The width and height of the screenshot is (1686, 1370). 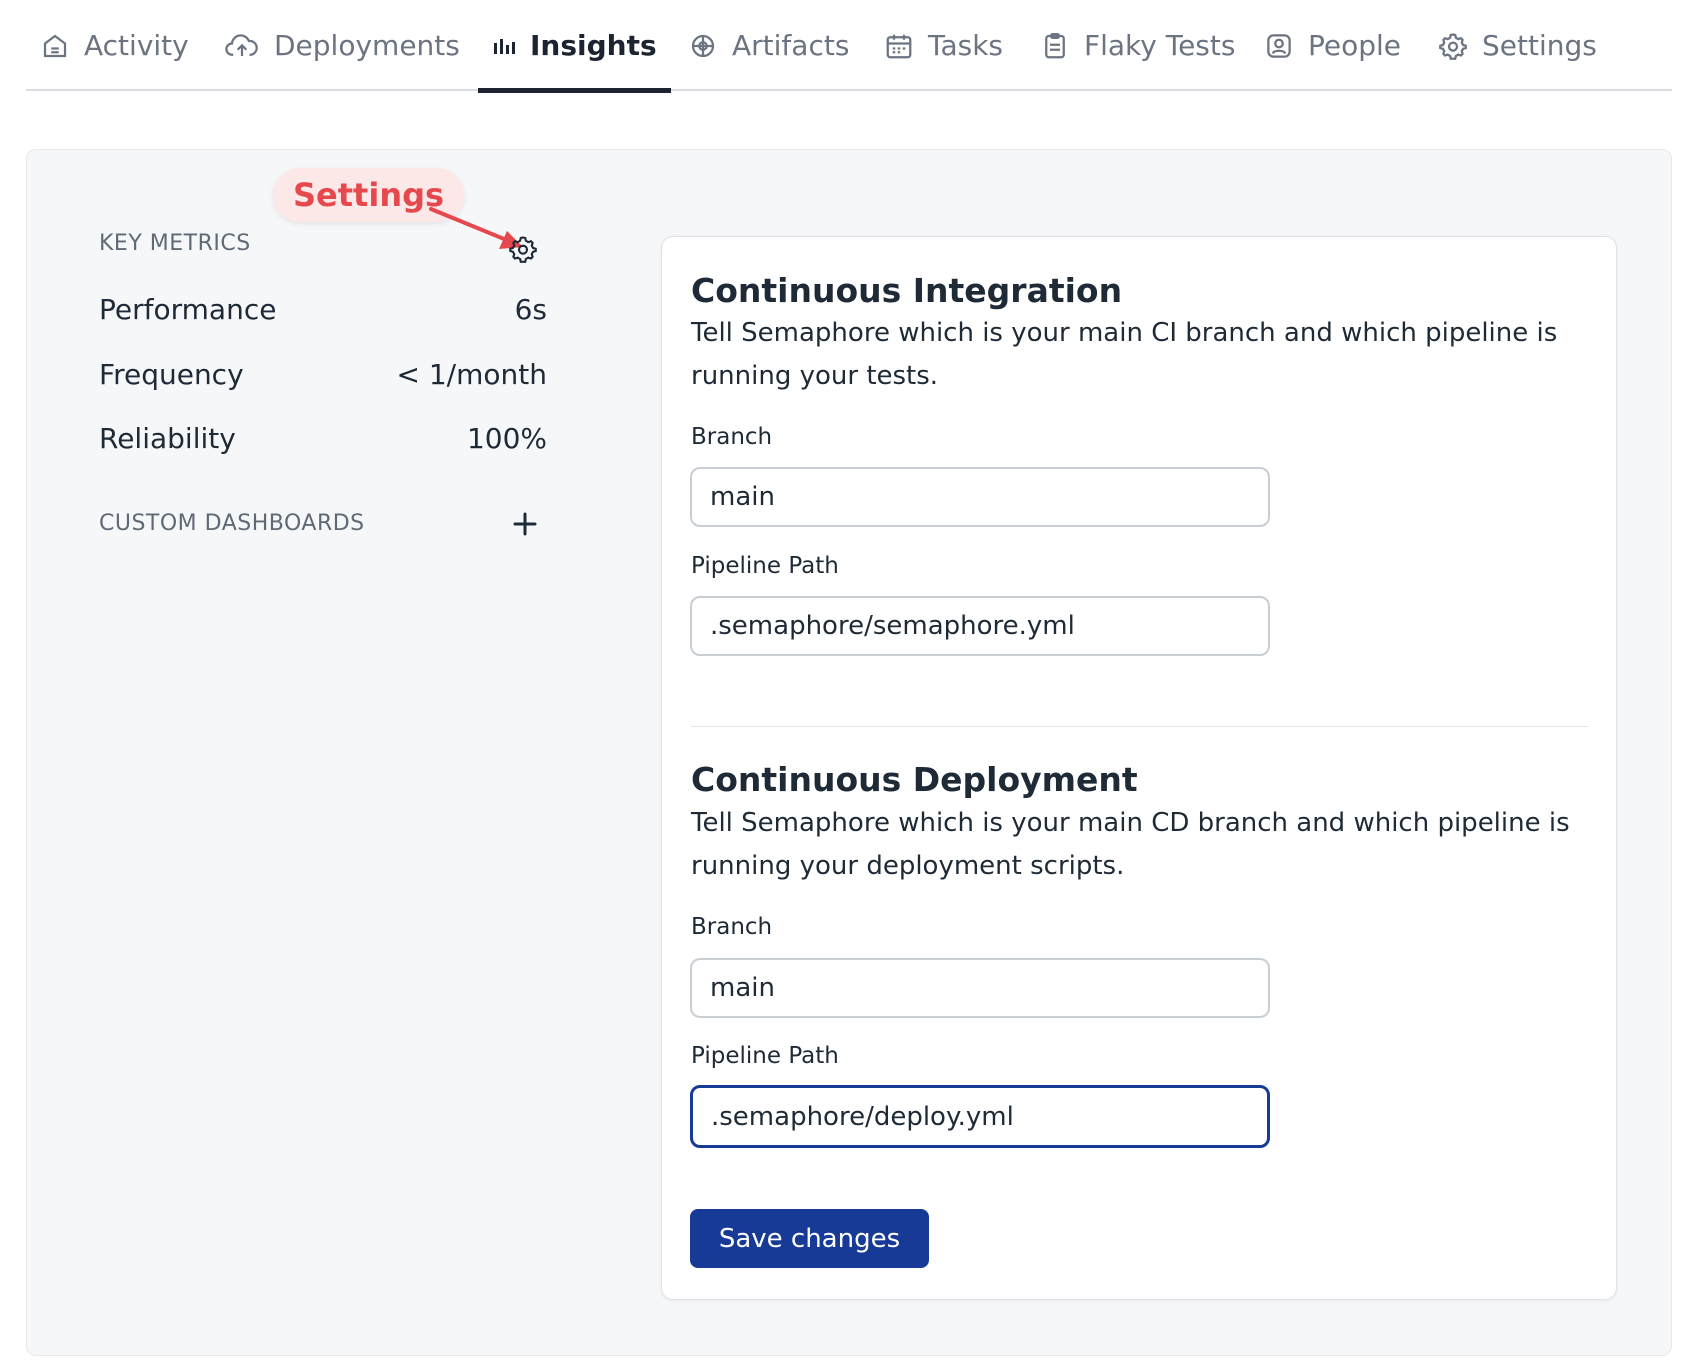 I want to click on tab-tasks: Tasks, so click(x=943, y=45).